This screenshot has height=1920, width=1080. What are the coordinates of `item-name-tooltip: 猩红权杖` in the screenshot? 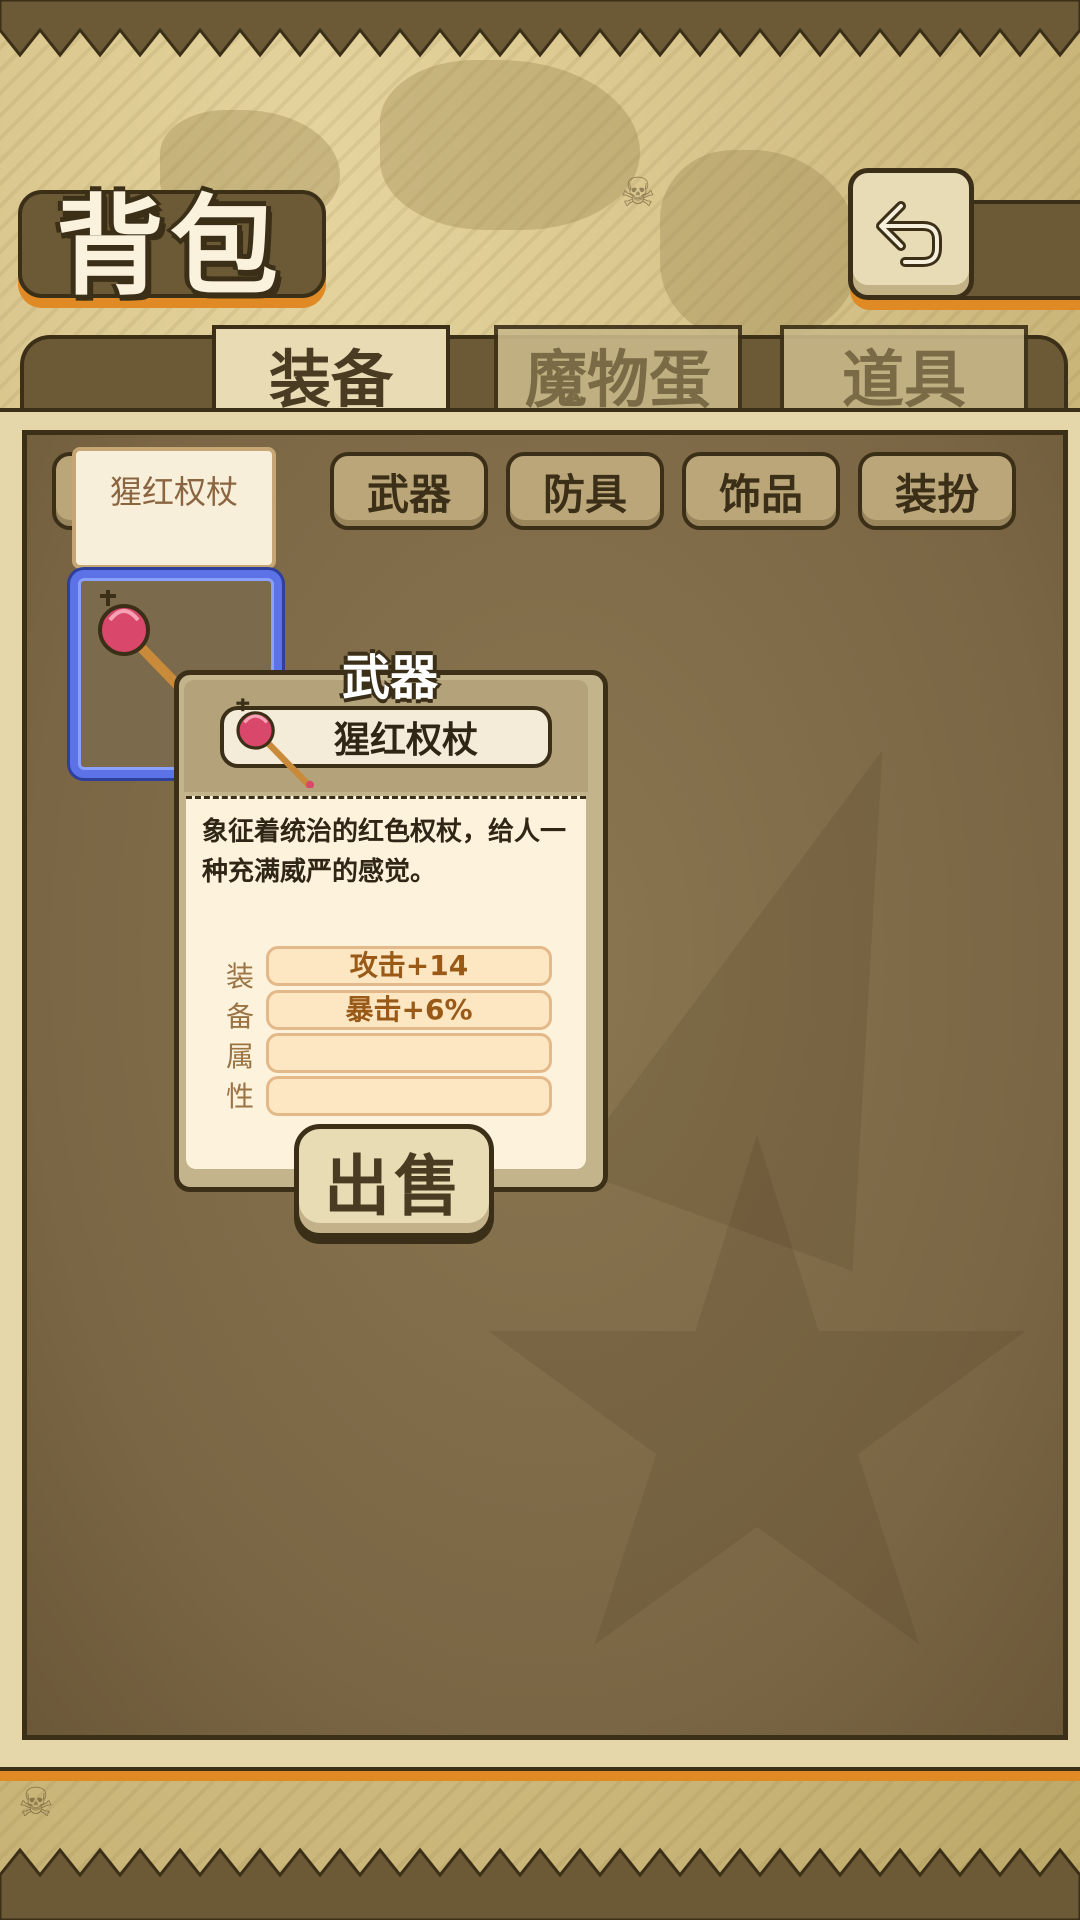 It's located at (174, 508).